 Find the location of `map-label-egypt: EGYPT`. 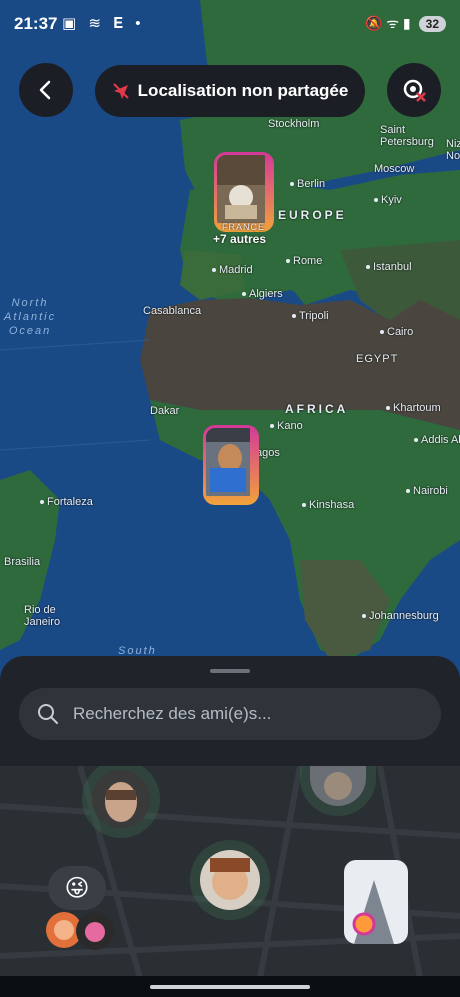

map-label-egypt: EGYPT is located at coordinates (377, 359).